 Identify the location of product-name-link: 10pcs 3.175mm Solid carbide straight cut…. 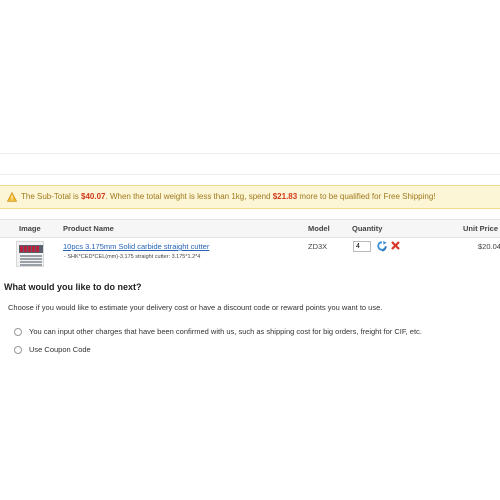
(136, 246).